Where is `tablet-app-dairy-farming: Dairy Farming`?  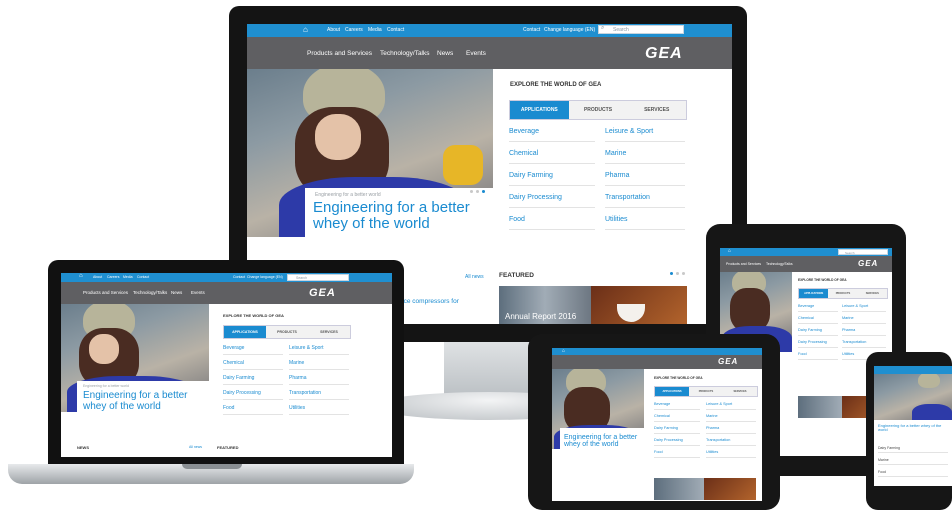
tablet-app-dairy-farming: Dairy Farming is located at coordinates (818, 332).